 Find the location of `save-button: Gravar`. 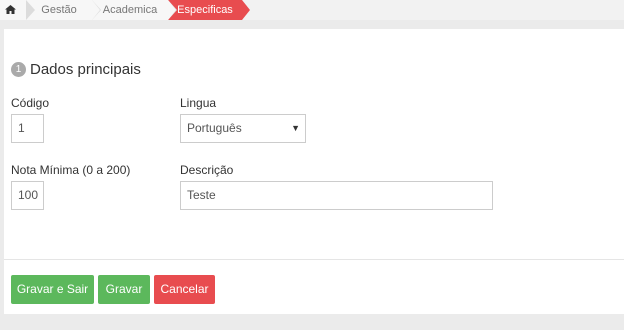

save-button: Gravar is located at coordinates (124, 289).